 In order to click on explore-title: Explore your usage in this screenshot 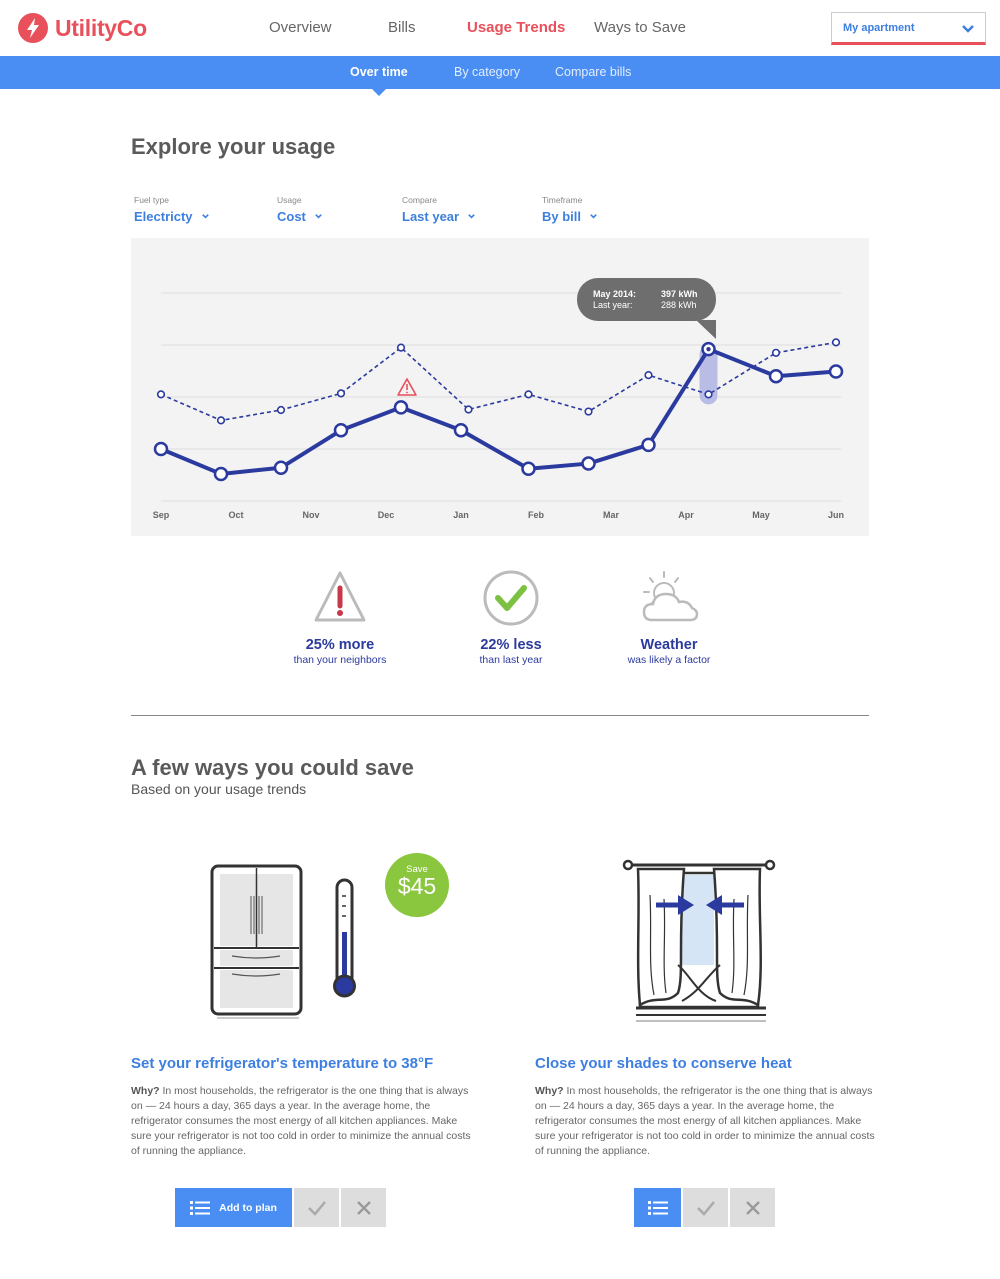, I will do `click(233, 146)`.